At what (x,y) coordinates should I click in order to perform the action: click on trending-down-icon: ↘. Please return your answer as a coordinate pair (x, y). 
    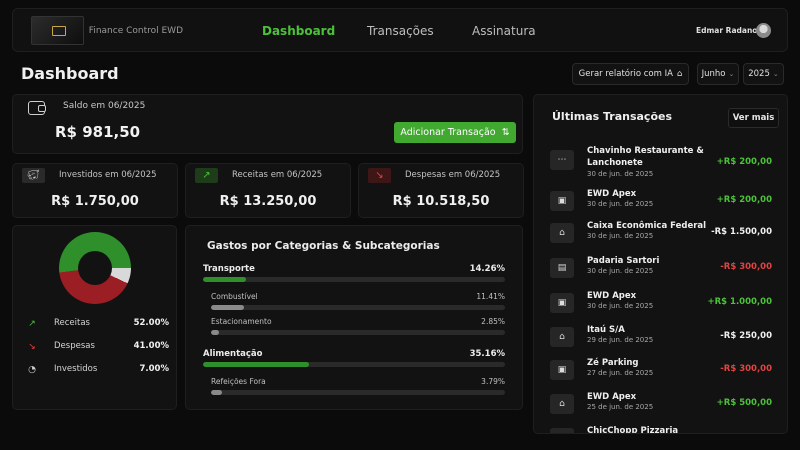
    Looking at the image, I should click on (32, 346).